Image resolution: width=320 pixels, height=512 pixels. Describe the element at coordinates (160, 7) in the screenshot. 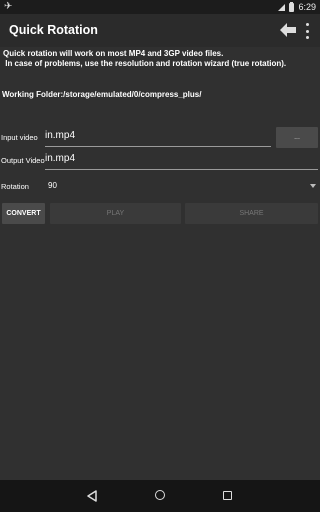

I see `status-bar: ✈ 6:29` at that location.